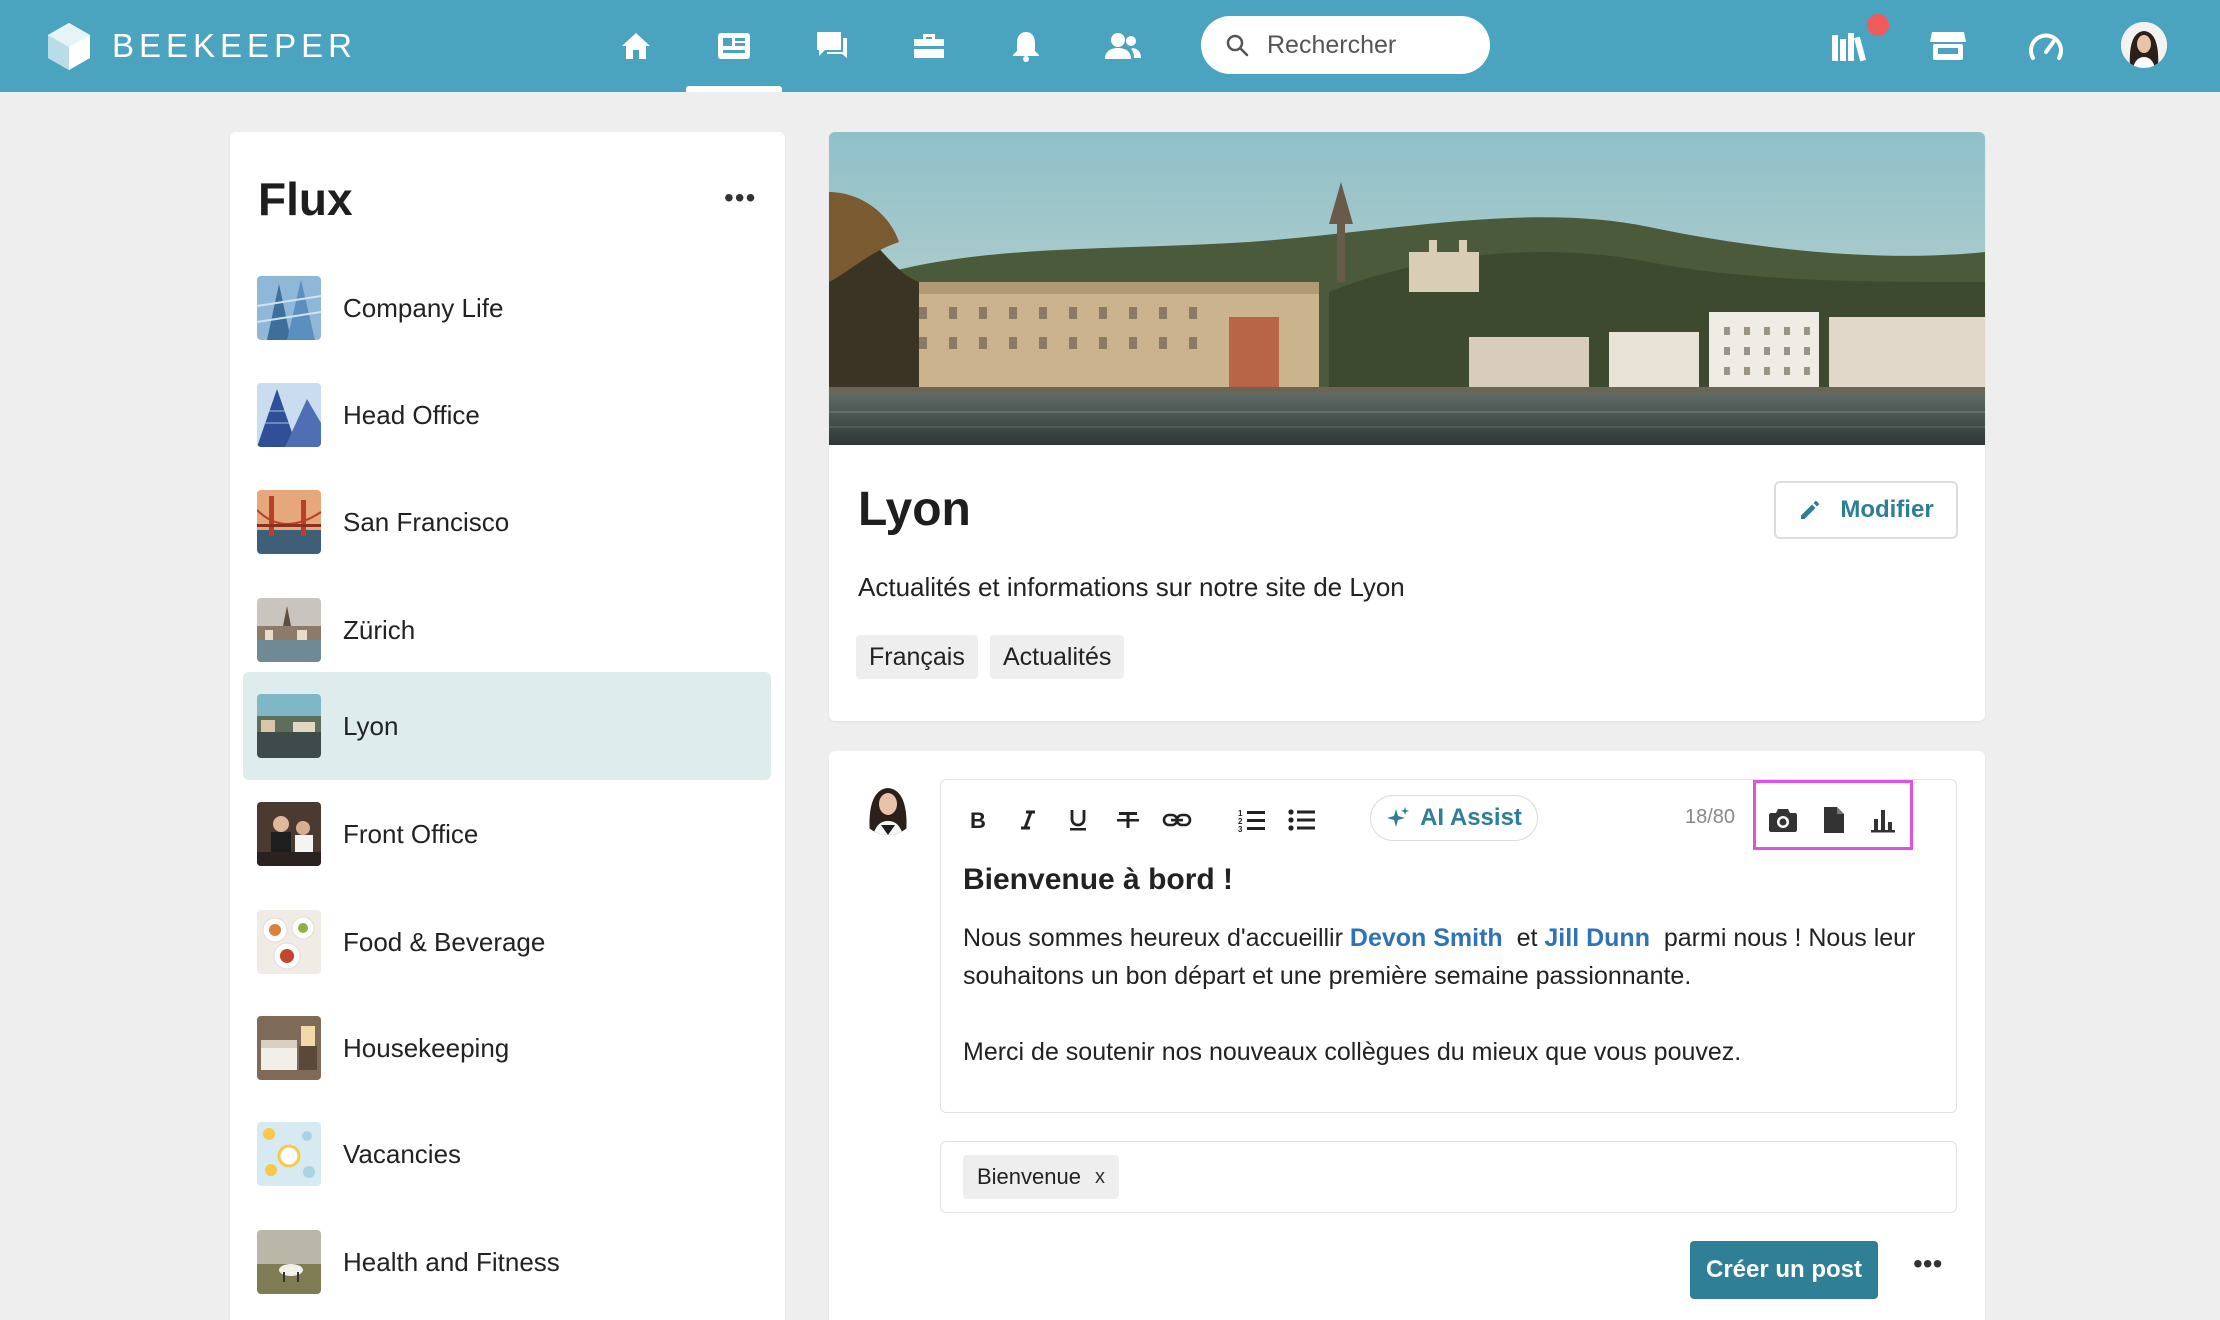 The width and height of the screenshot is (2220, 1320). Describe the element at coordinates (507, 630) in the screenshot. I see `stream-item-zurich: Zürich` at that location.